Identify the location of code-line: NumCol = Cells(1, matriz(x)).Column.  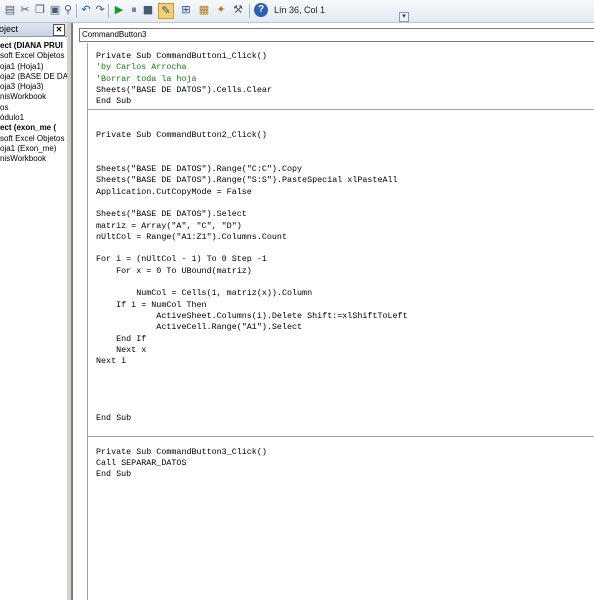
(204, 293).